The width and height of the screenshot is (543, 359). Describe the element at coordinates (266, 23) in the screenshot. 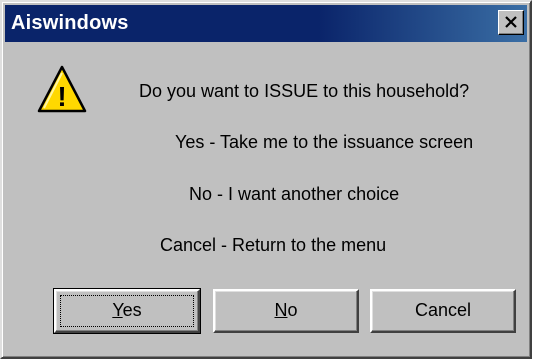

I see `title-bar: Aiswindows` at that location.